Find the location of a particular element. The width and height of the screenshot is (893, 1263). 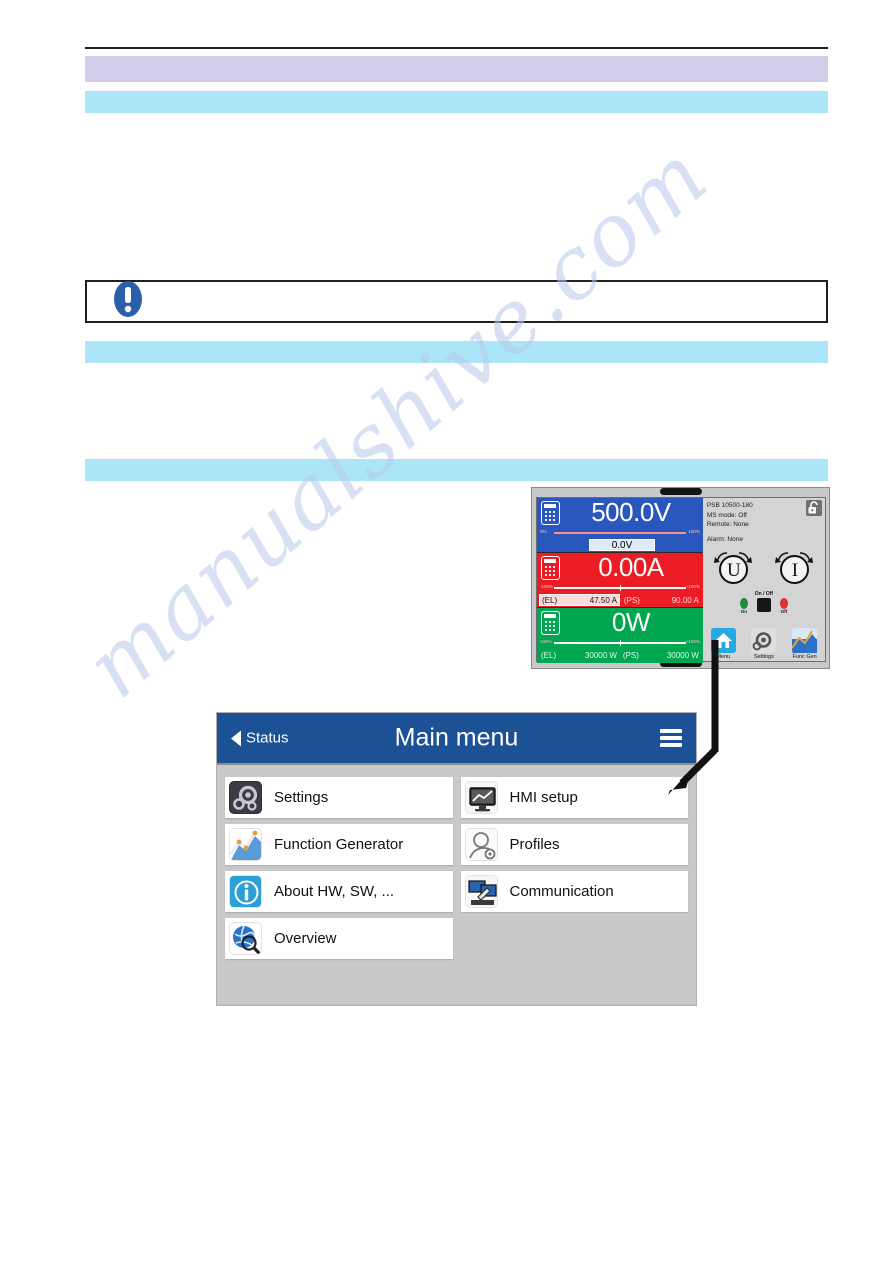

info-exclamation-icon is located at coordinates (128, 301).